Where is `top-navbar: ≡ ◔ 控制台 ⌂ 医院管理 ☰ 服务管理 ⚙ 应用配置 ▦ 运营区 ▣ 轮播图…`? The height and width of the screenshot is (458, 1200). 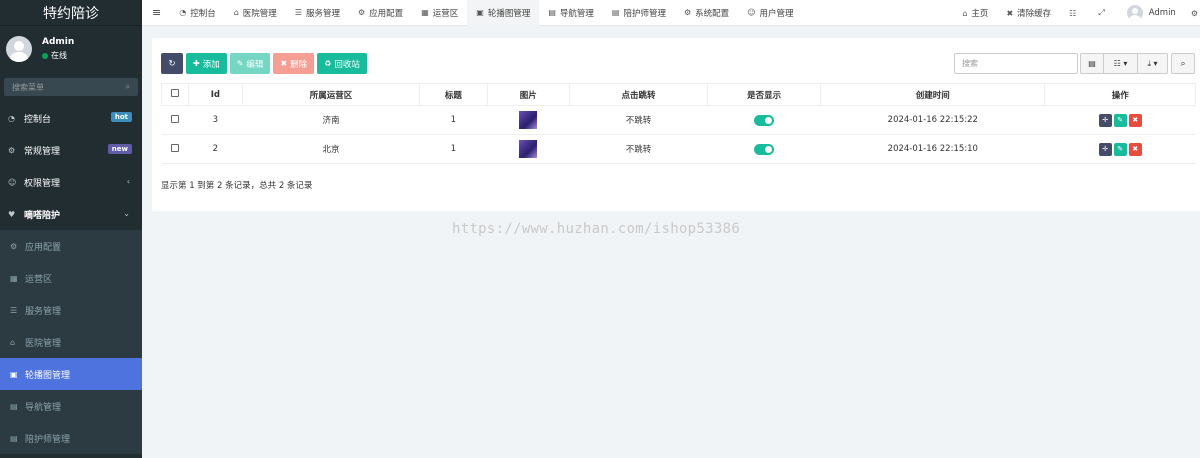 top-navbar: ≡ ◔ 控制台 ⌂ 医院管理 ☰ 服务管理 ⚙ 应用配置 ▦ 运营区 ▣ 轮播图… is located at coordinates (671, 13).